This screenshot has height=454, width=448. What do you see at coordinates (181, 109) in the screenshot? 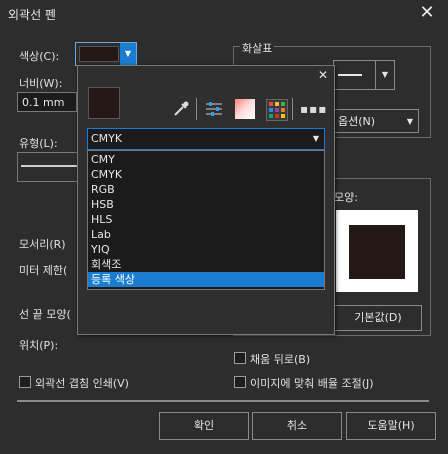
I see `eyedropper-icon` at bounding box center [181, 109].